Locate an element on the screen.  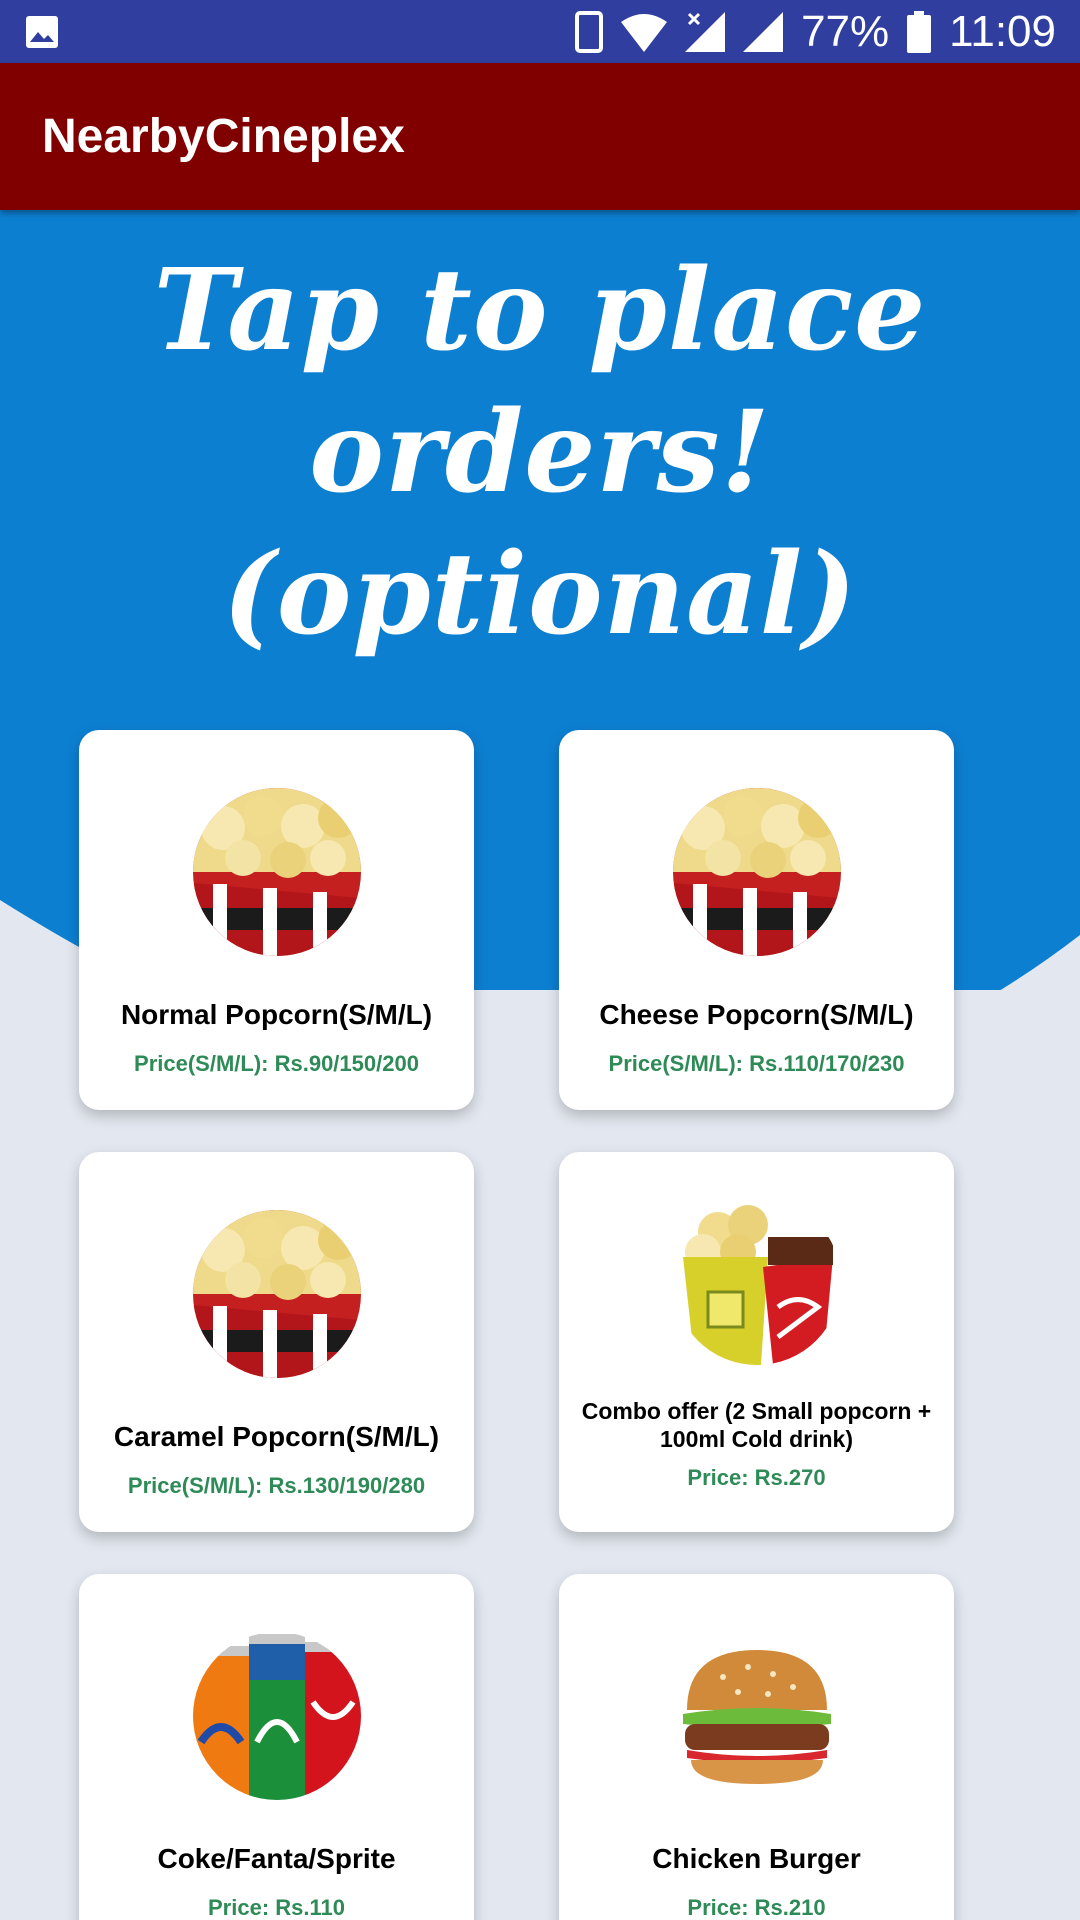
menu-item-card: Chicken Burger Price: Rs.210 is located at coordinates (756, 1747).